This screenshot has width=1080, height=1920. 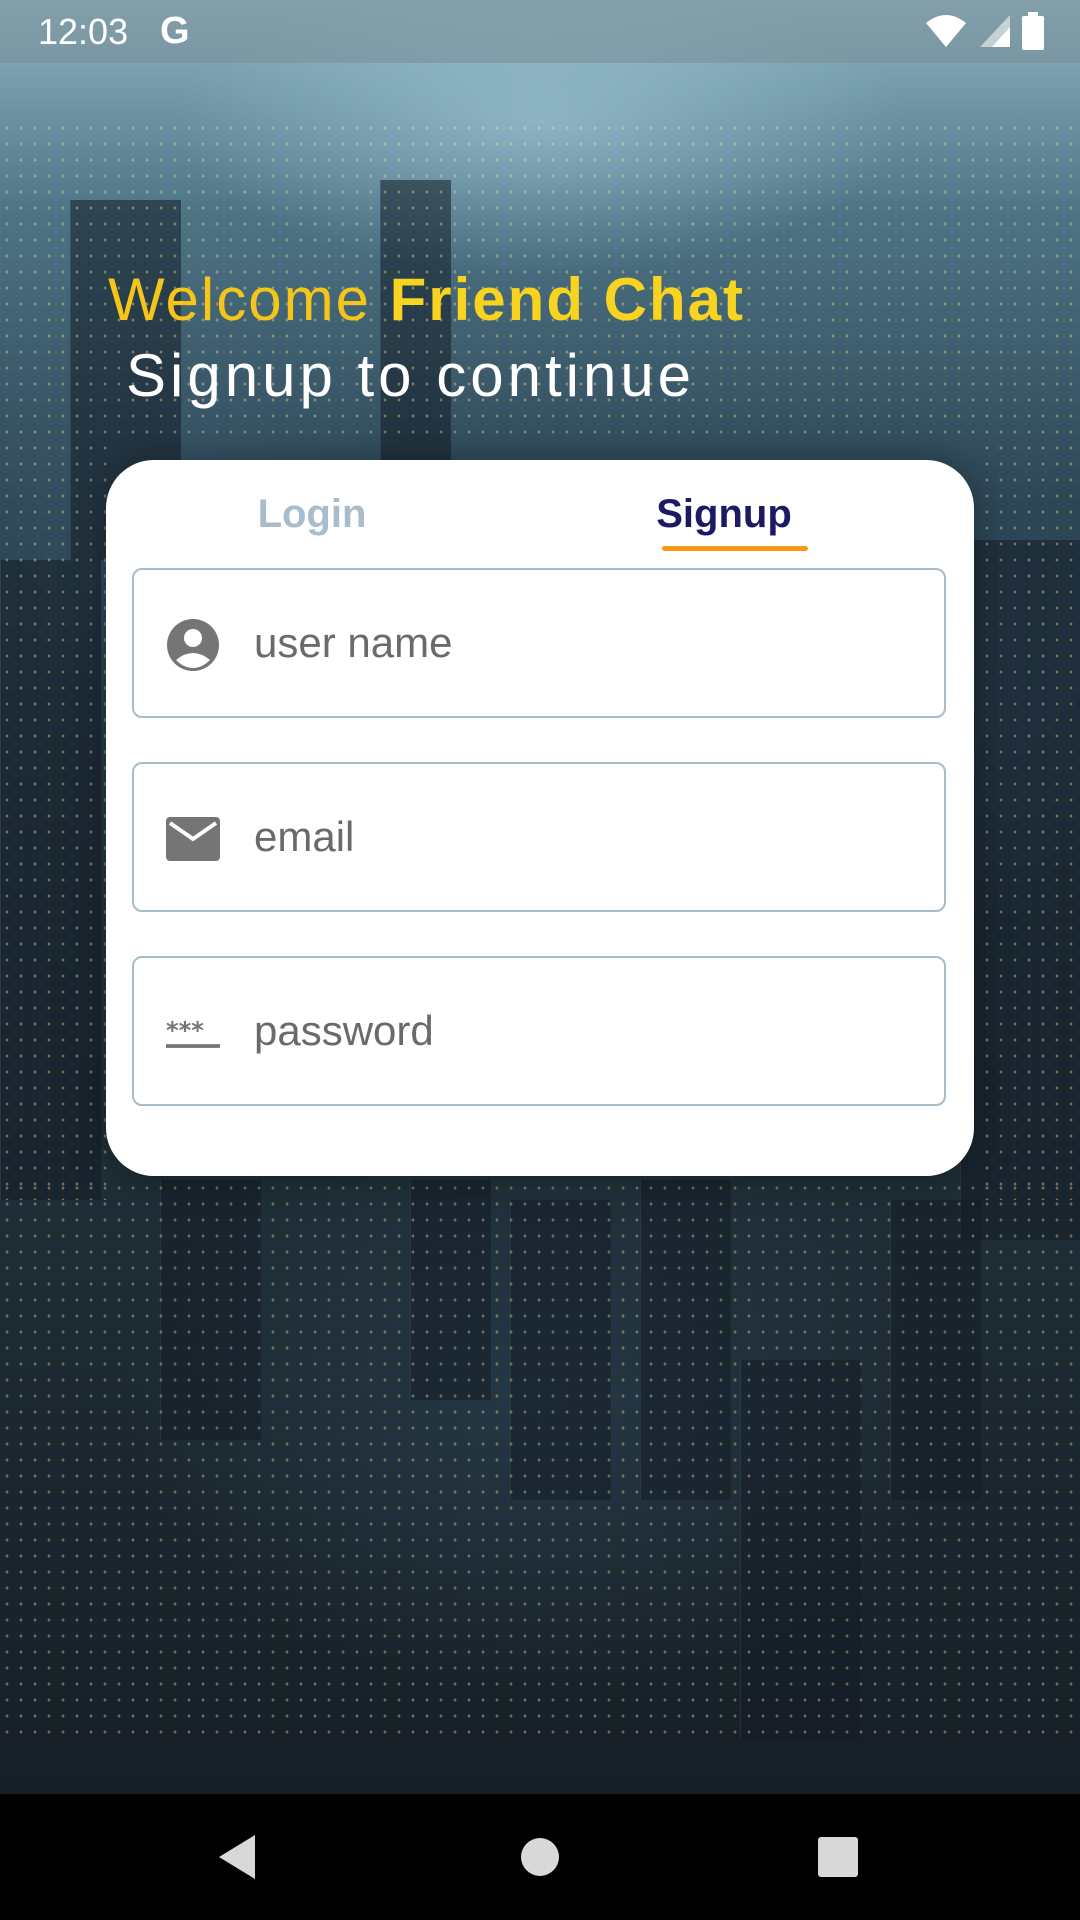 I want to click on welcome-heading: Welcome Friend Chat, so click(x=426, y=300).